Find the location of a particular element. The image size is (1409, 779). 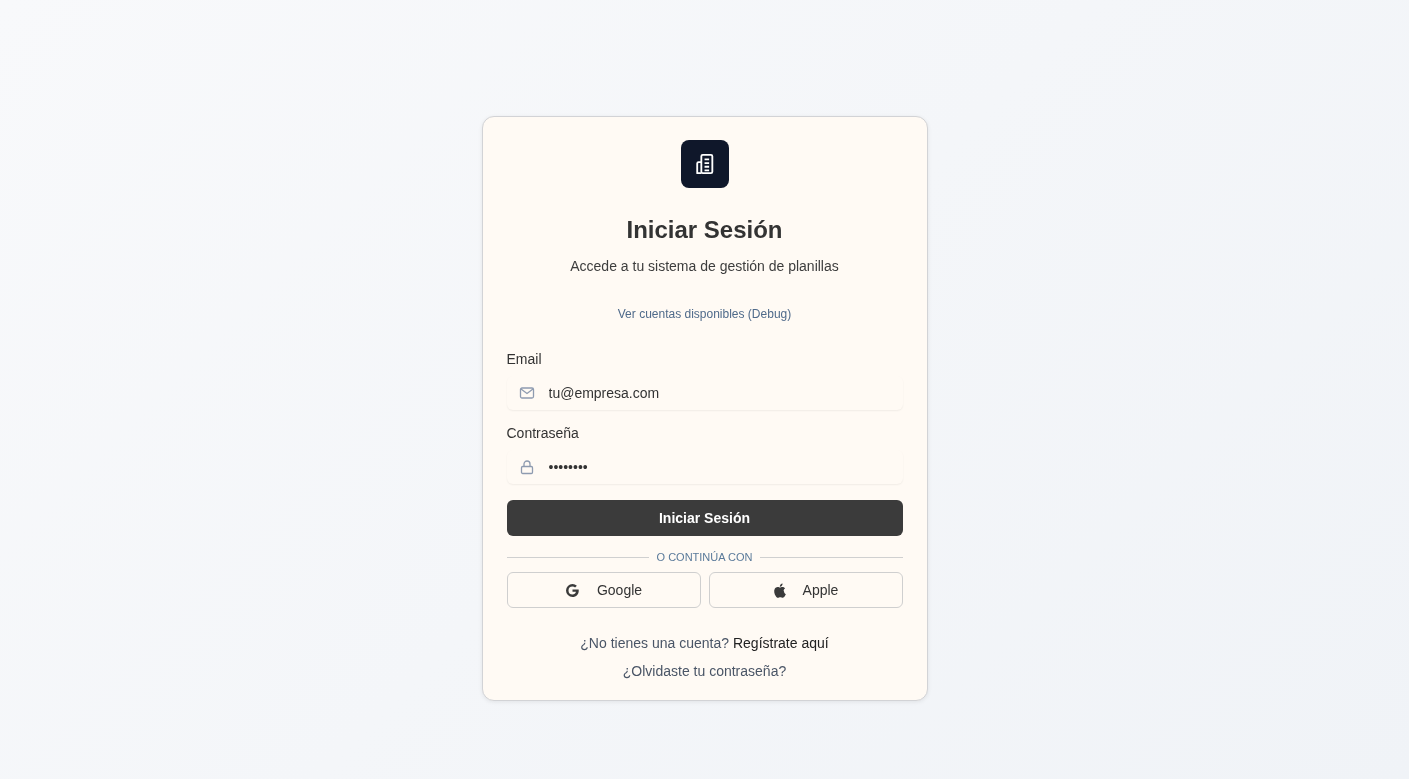

login-title: Iniciar Sesión is located at coordinates (704, 230).